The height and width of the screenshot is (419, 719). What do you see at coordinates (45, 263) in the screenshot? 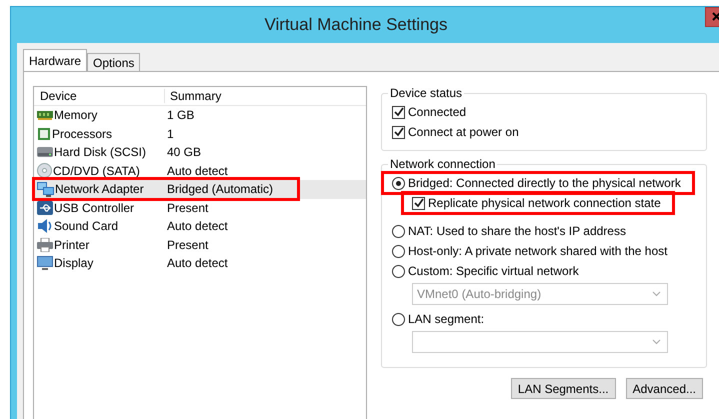
I see `monitor-icon` at bounding box center [45, 263].